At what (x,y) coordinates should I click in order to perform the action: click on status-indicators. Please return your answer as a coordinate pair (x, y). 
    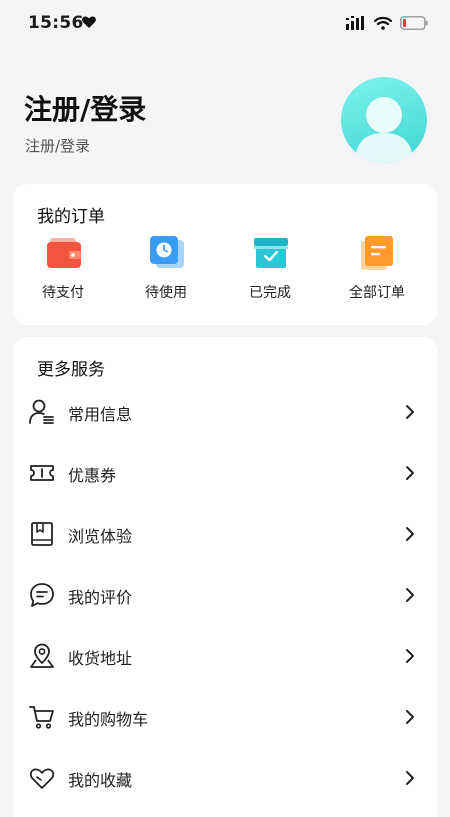
    Looking at the image, I should click on (387, 23).